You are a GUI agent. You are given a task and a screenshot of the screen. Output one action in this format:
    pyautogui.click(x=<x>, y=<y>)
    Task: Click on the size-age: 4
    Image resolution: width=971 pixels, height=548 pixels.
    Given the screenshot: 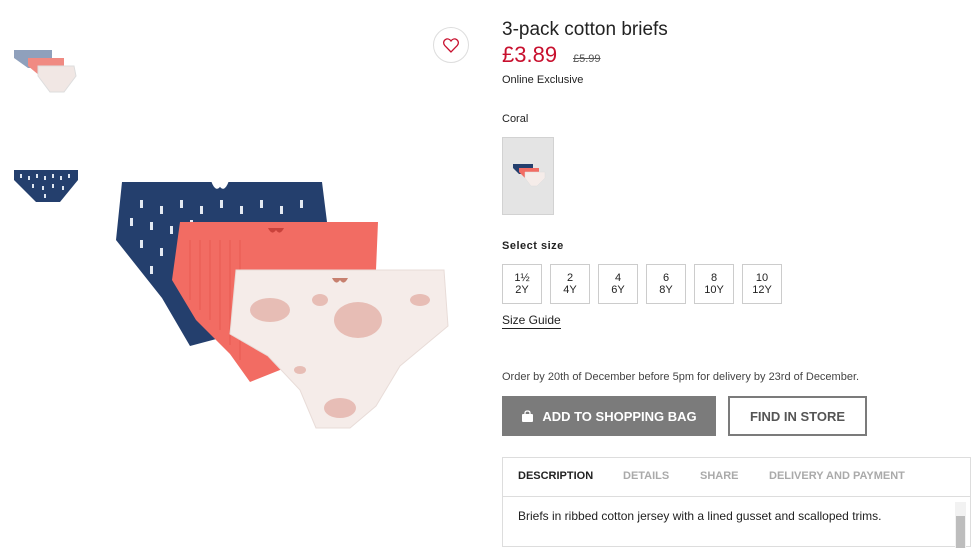 What is the action you would take?
    pyautogui.click(x=618, y=278)
    